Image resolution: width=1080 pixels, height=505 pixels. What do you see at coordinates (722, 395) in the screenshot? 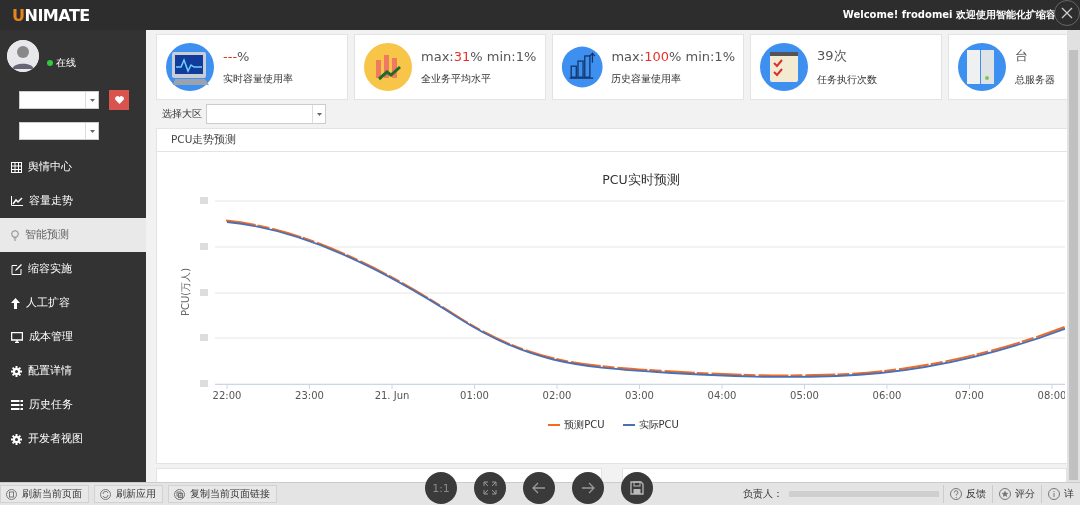
I see `axis-label: 04:00` at bounding box center [722, 395].